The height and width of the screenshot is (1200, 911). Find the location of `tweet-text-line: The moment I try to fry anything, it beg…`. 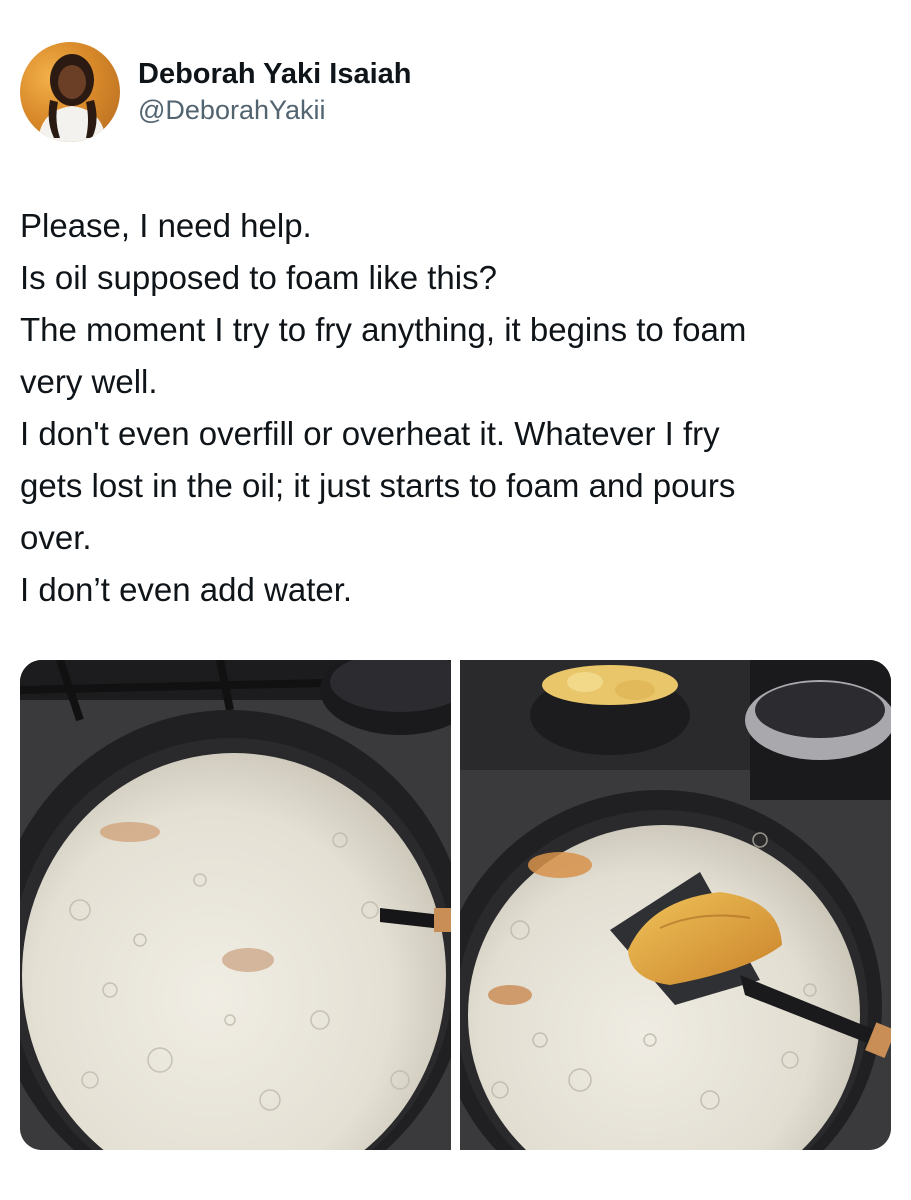

tweet-text-line: The moment I try to fry anything, it beg… is located at coordinates (383, 329).